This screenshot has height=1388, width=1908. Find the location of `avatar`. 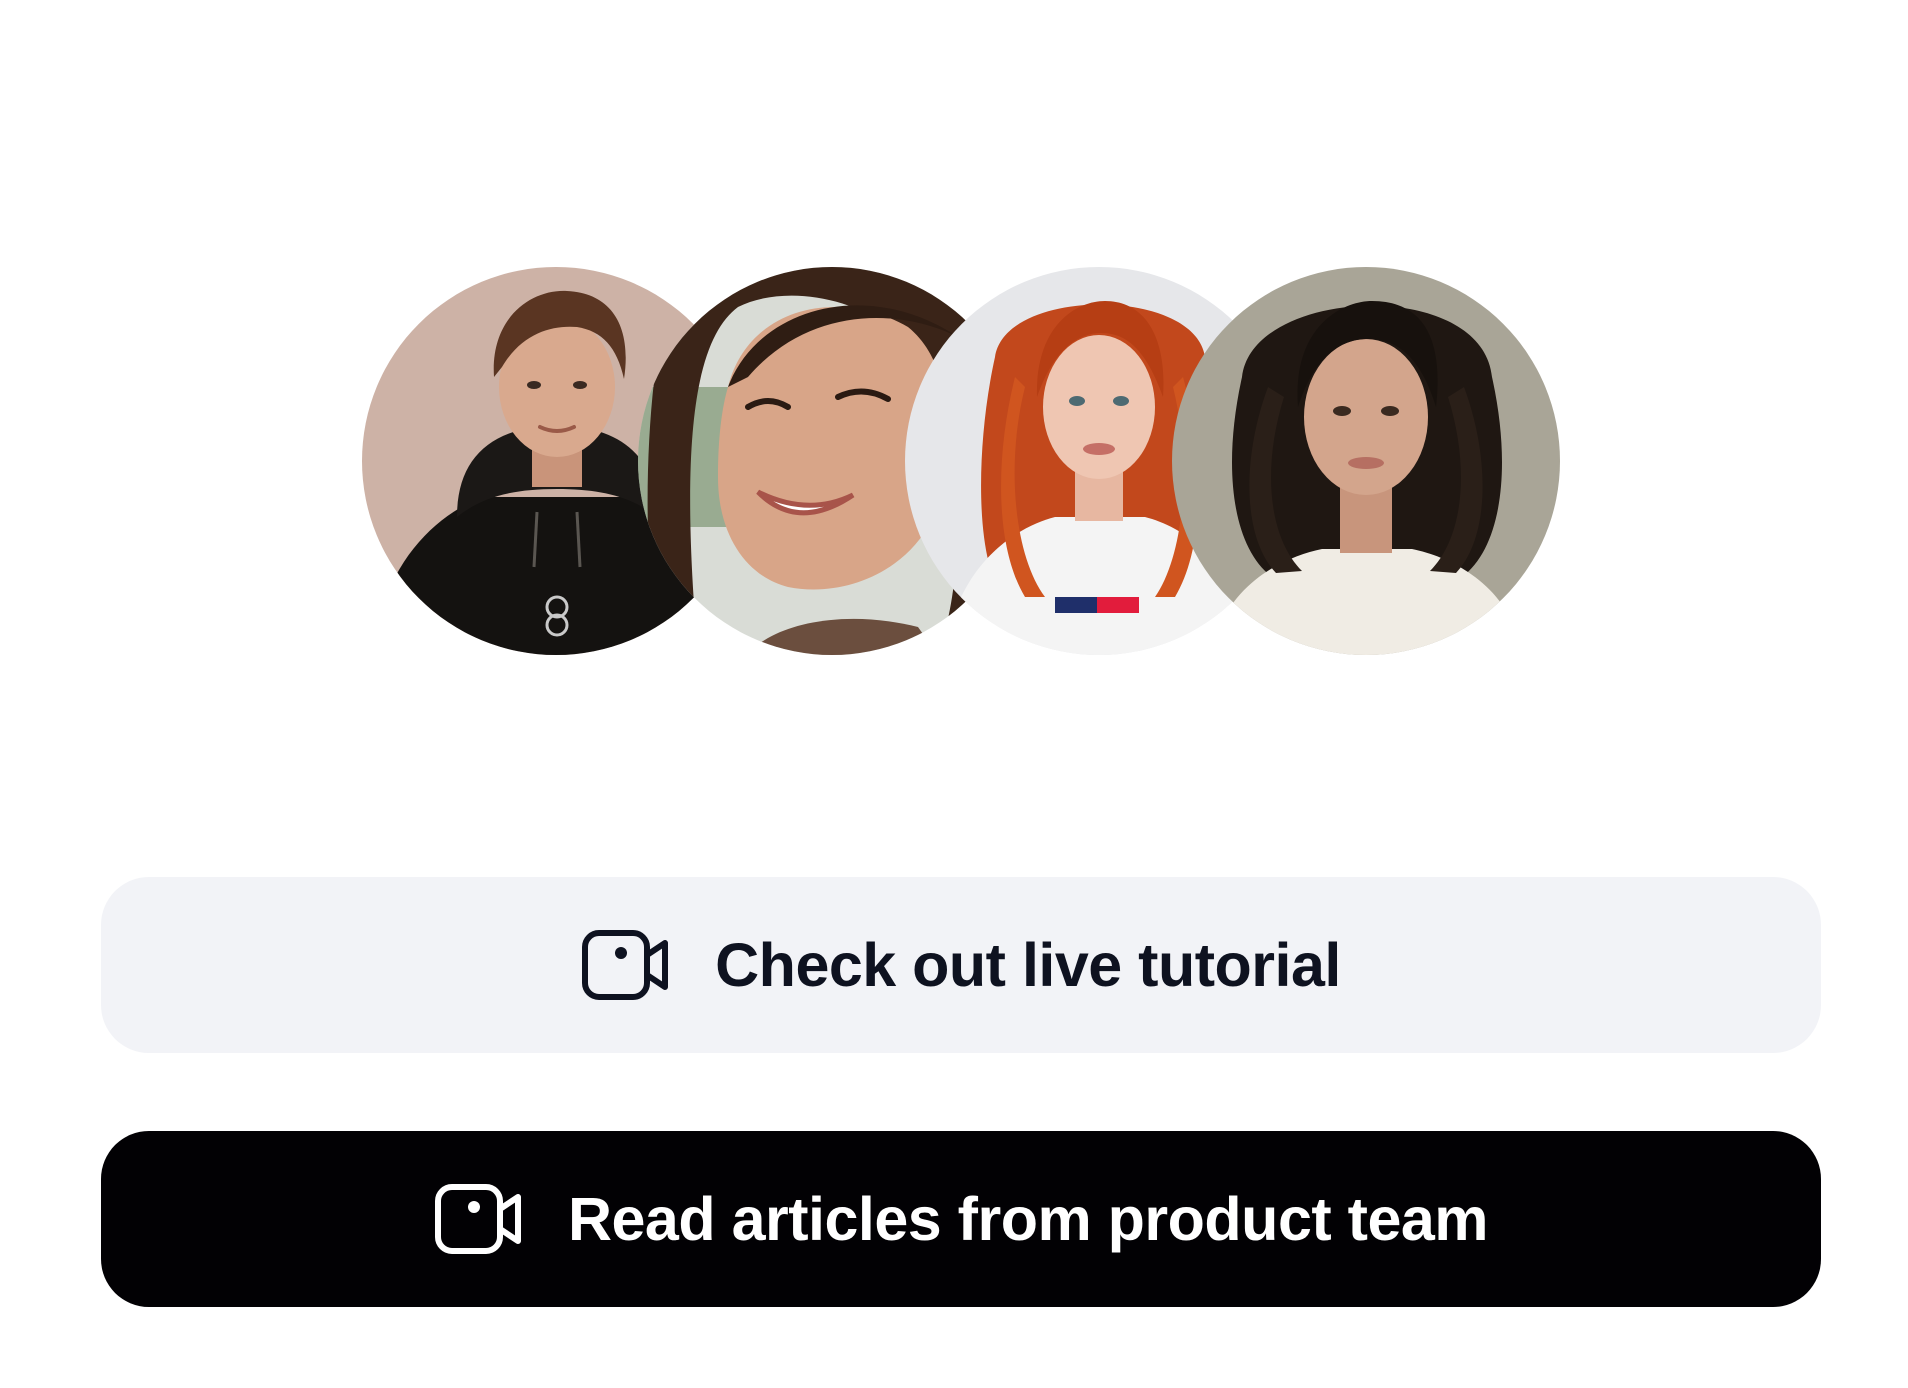

avatar is located at coordinates (1366, 461).